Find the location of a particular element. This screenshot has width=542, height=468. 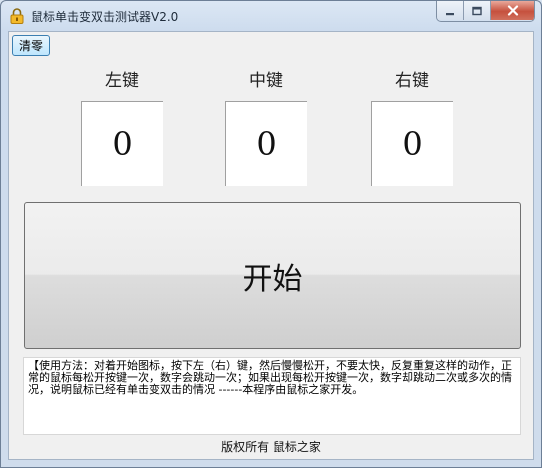

right-key-label: 右键 is located at coordinates (412, 81).